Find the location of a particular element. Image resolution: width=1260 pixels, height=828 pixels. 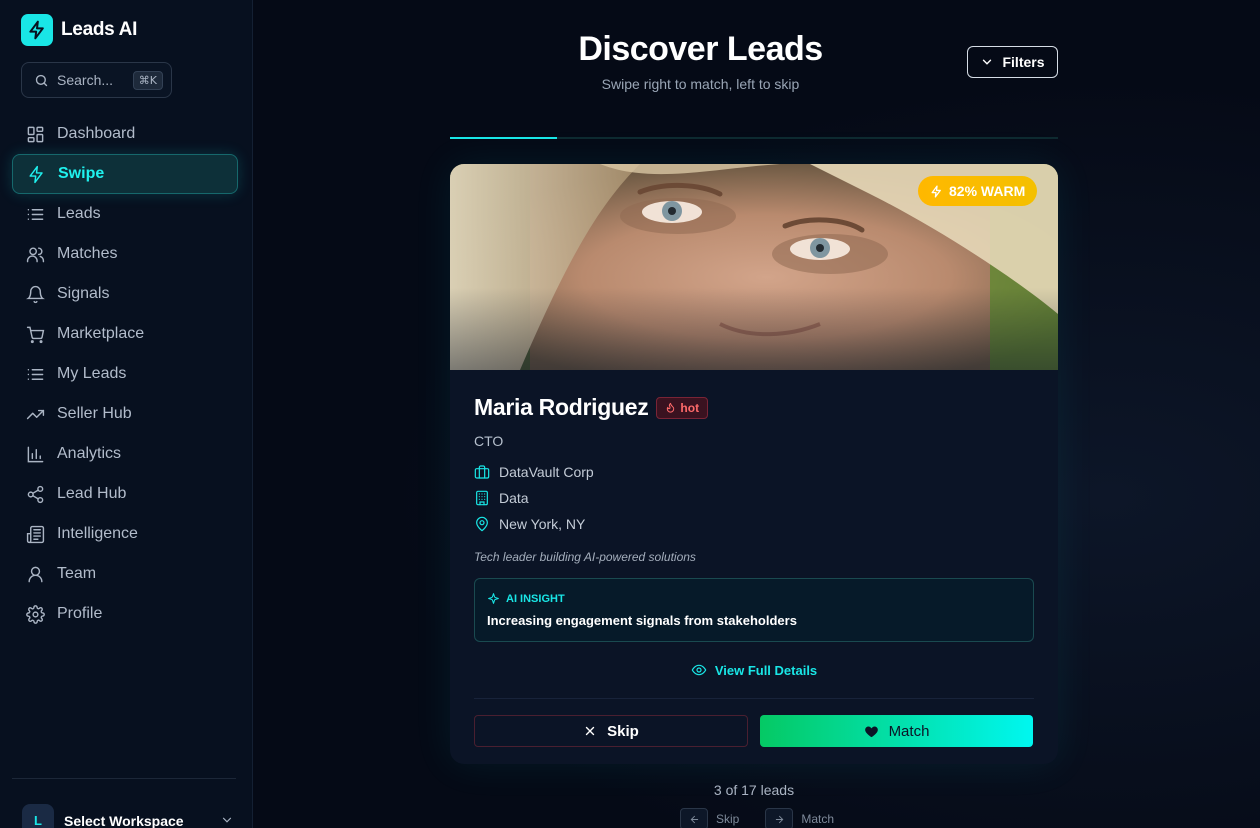

lead-counter: 3 of 17 leads is located at coordinates (754, 790).